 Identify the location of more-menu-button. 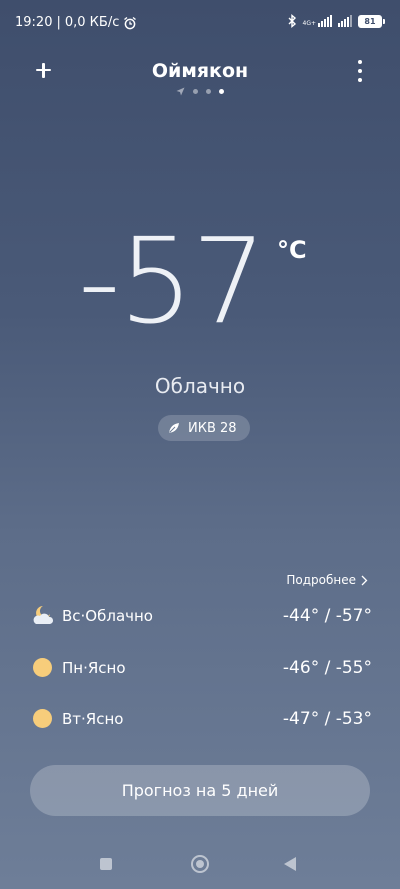
(360, 71).